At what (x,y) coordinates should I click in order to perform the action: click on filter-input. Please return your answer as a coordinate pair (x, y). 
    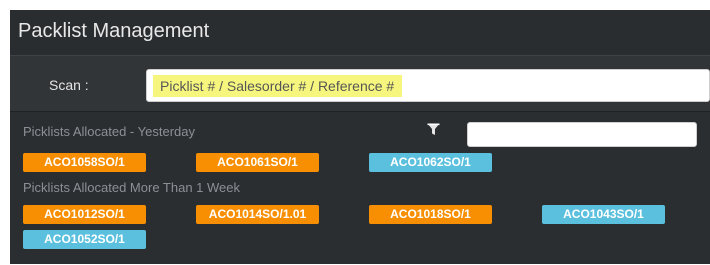
    Looking at the image, I should click on (582, 134).